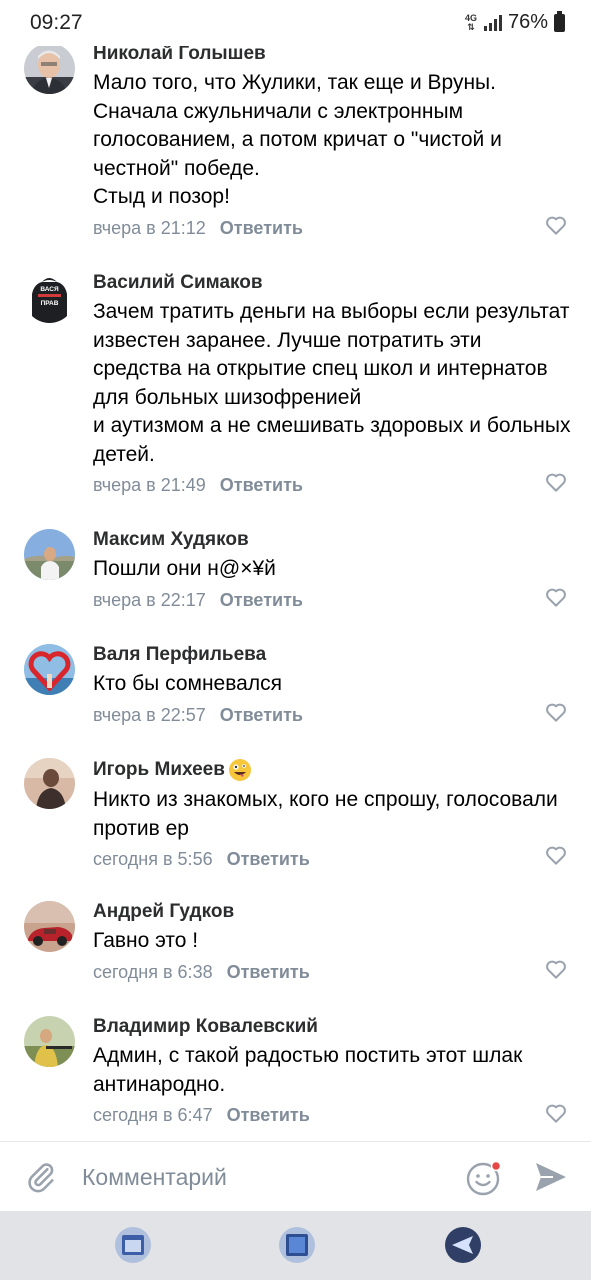 Image resolution: width=591 pixels, height=1280 pixels. What do you see at coordinates (50, 303) in the screenshot?
I see `avatar-text-bottom: ПРАВ` at bounding box center [50, 303].